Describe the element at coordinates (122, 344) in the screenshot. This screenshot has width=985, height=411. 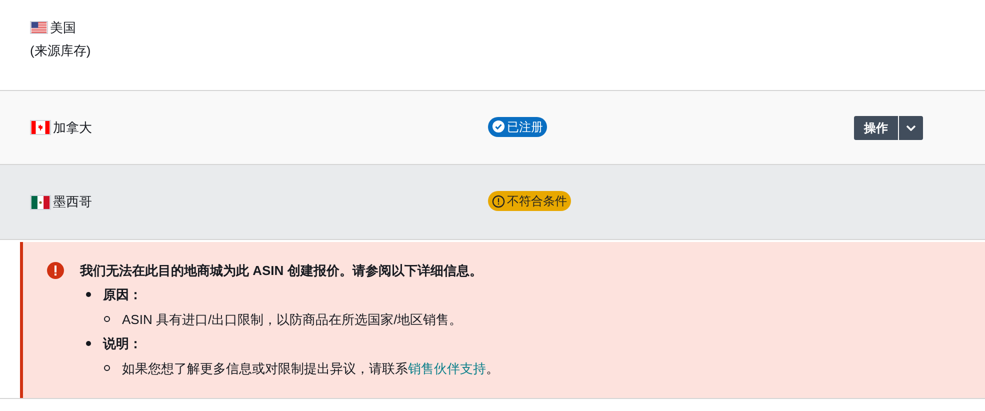
I see `section-label: 说明：` at that location.